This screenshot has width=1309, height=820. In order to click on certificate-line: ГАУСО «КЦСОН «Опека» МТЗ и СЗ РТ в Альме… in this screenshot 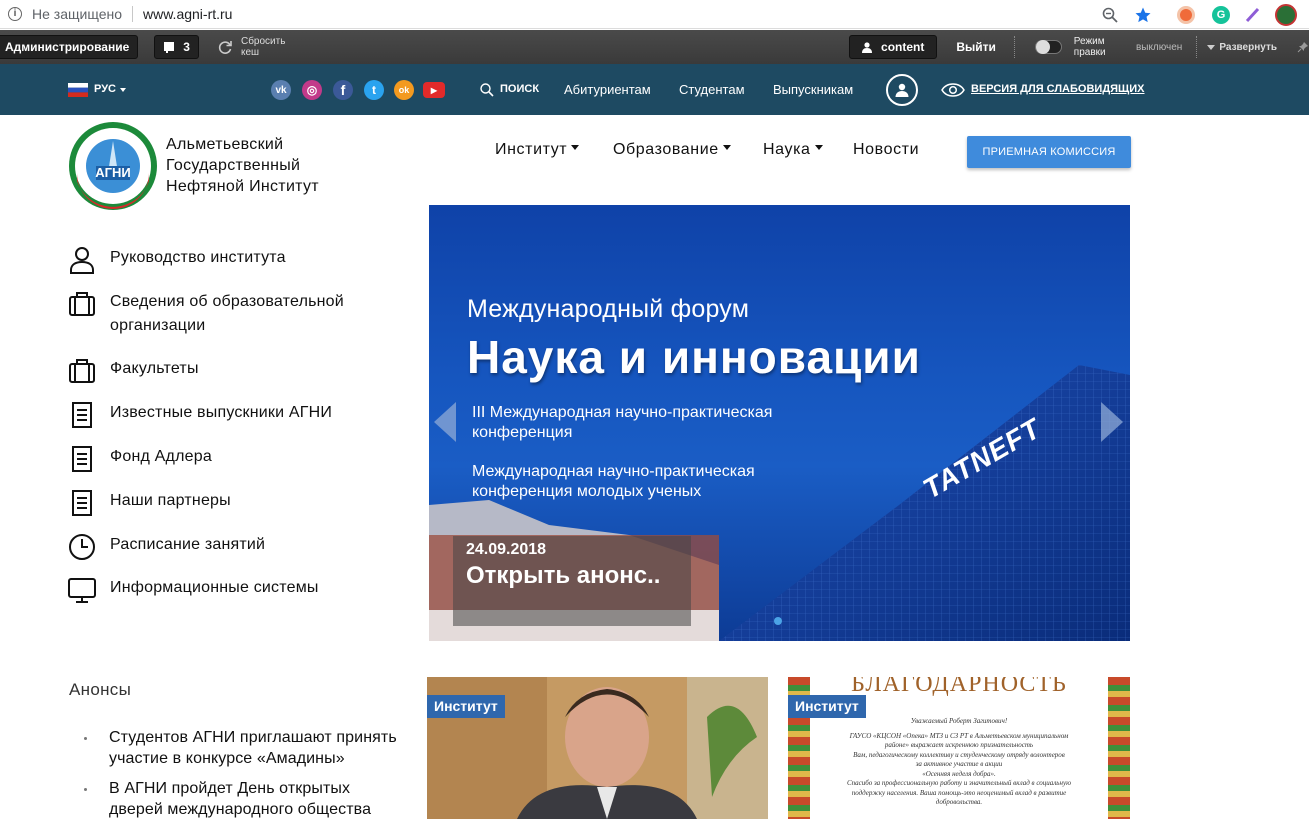, I will do `click(959, 735)`.